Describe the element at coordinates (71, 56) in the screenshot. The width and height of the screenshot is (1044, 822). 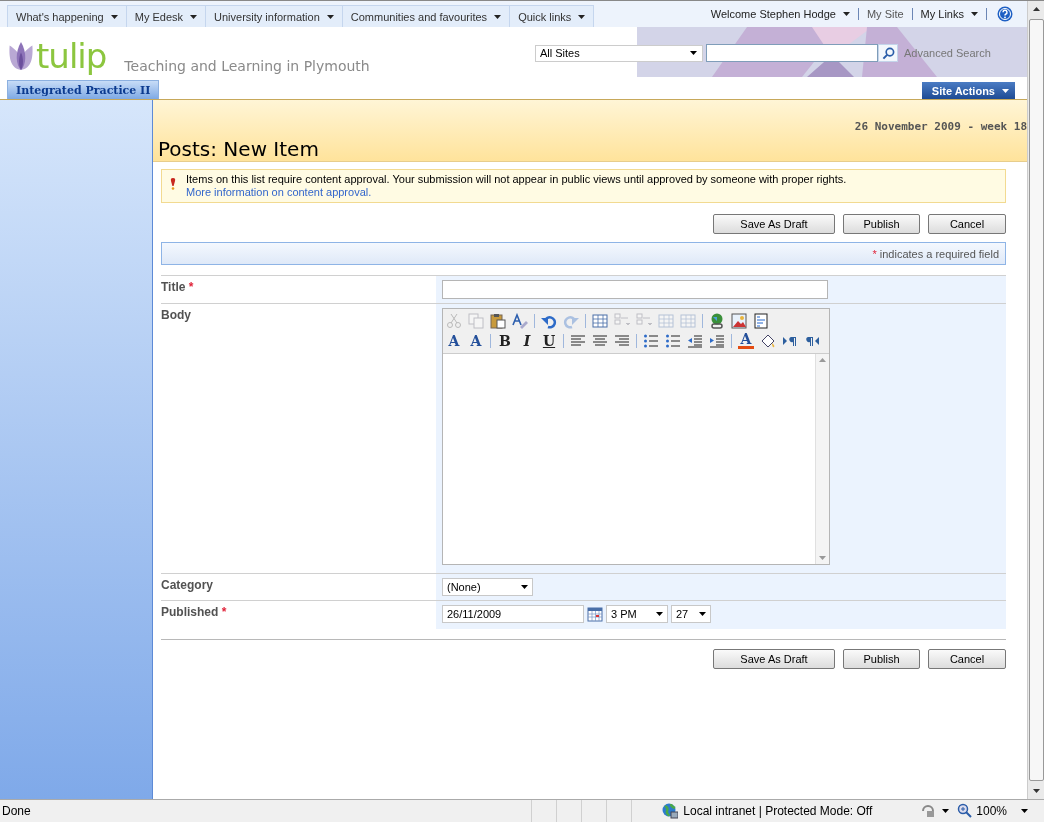
I see `logo-text: tulip` at that location.